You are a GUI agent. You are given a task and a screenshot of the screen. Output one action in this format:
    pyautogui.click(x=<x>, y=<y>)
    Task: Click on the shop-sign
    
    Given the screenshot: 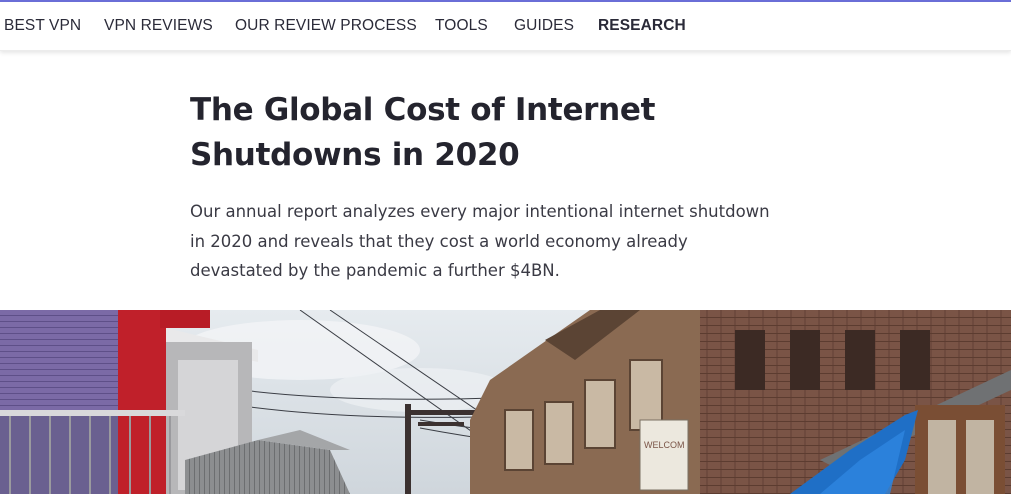 What is the action you would take?
    pyautogui.click(x=664, y=455)
    